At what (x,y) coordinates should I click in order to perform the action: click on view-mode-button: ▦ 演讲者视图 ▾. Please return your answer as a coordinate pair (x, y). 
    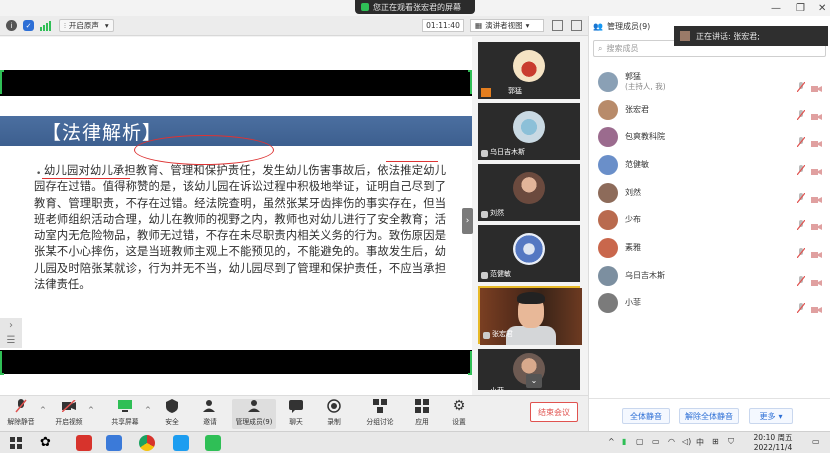
    Looking at the image, I should click on (507, 25).